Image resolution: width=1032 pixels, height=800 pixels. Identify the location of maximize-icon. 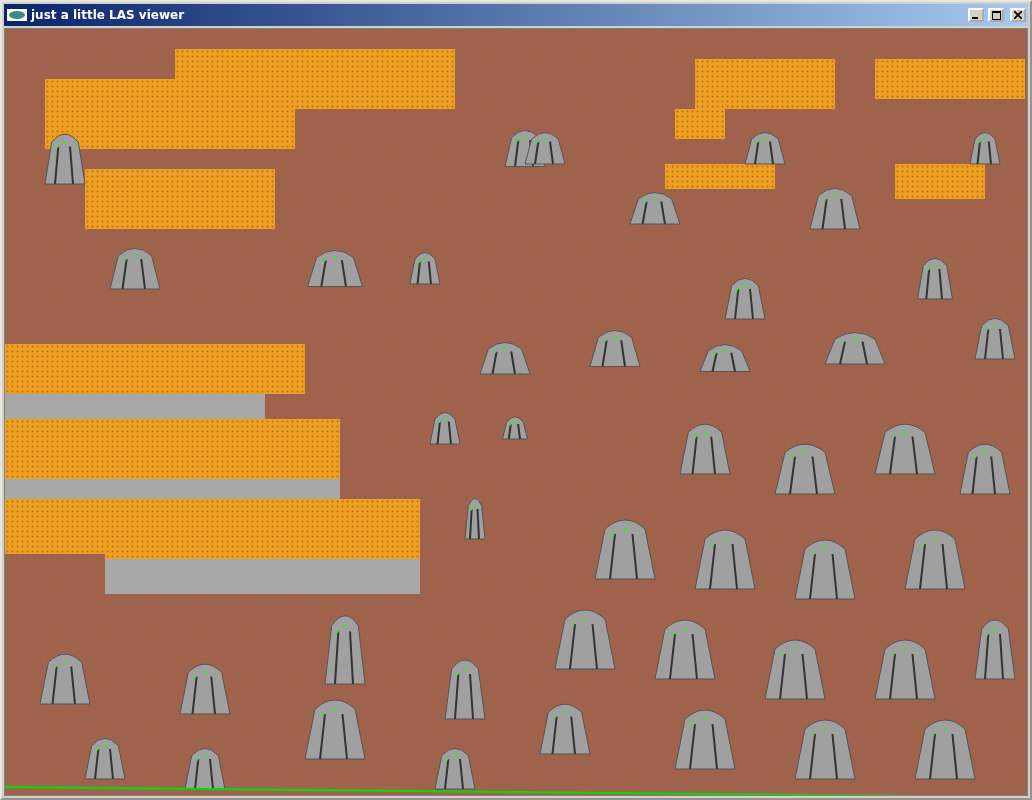
(996, 15).